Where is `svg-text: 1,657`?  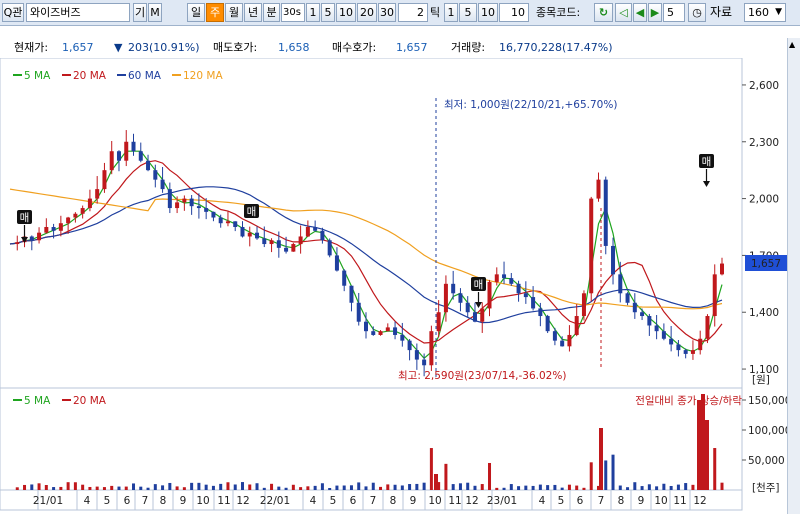
svg-text: 1,657 is located at coordinates (766, 264).